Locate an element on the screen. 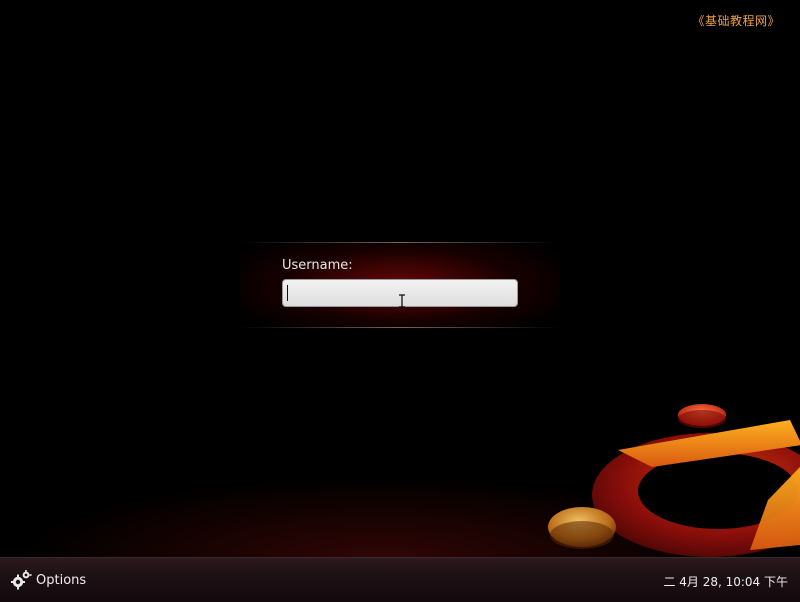 The width and height of the screenshot is (800, 602). username-label: Username: is located at coordinates (317, 265).